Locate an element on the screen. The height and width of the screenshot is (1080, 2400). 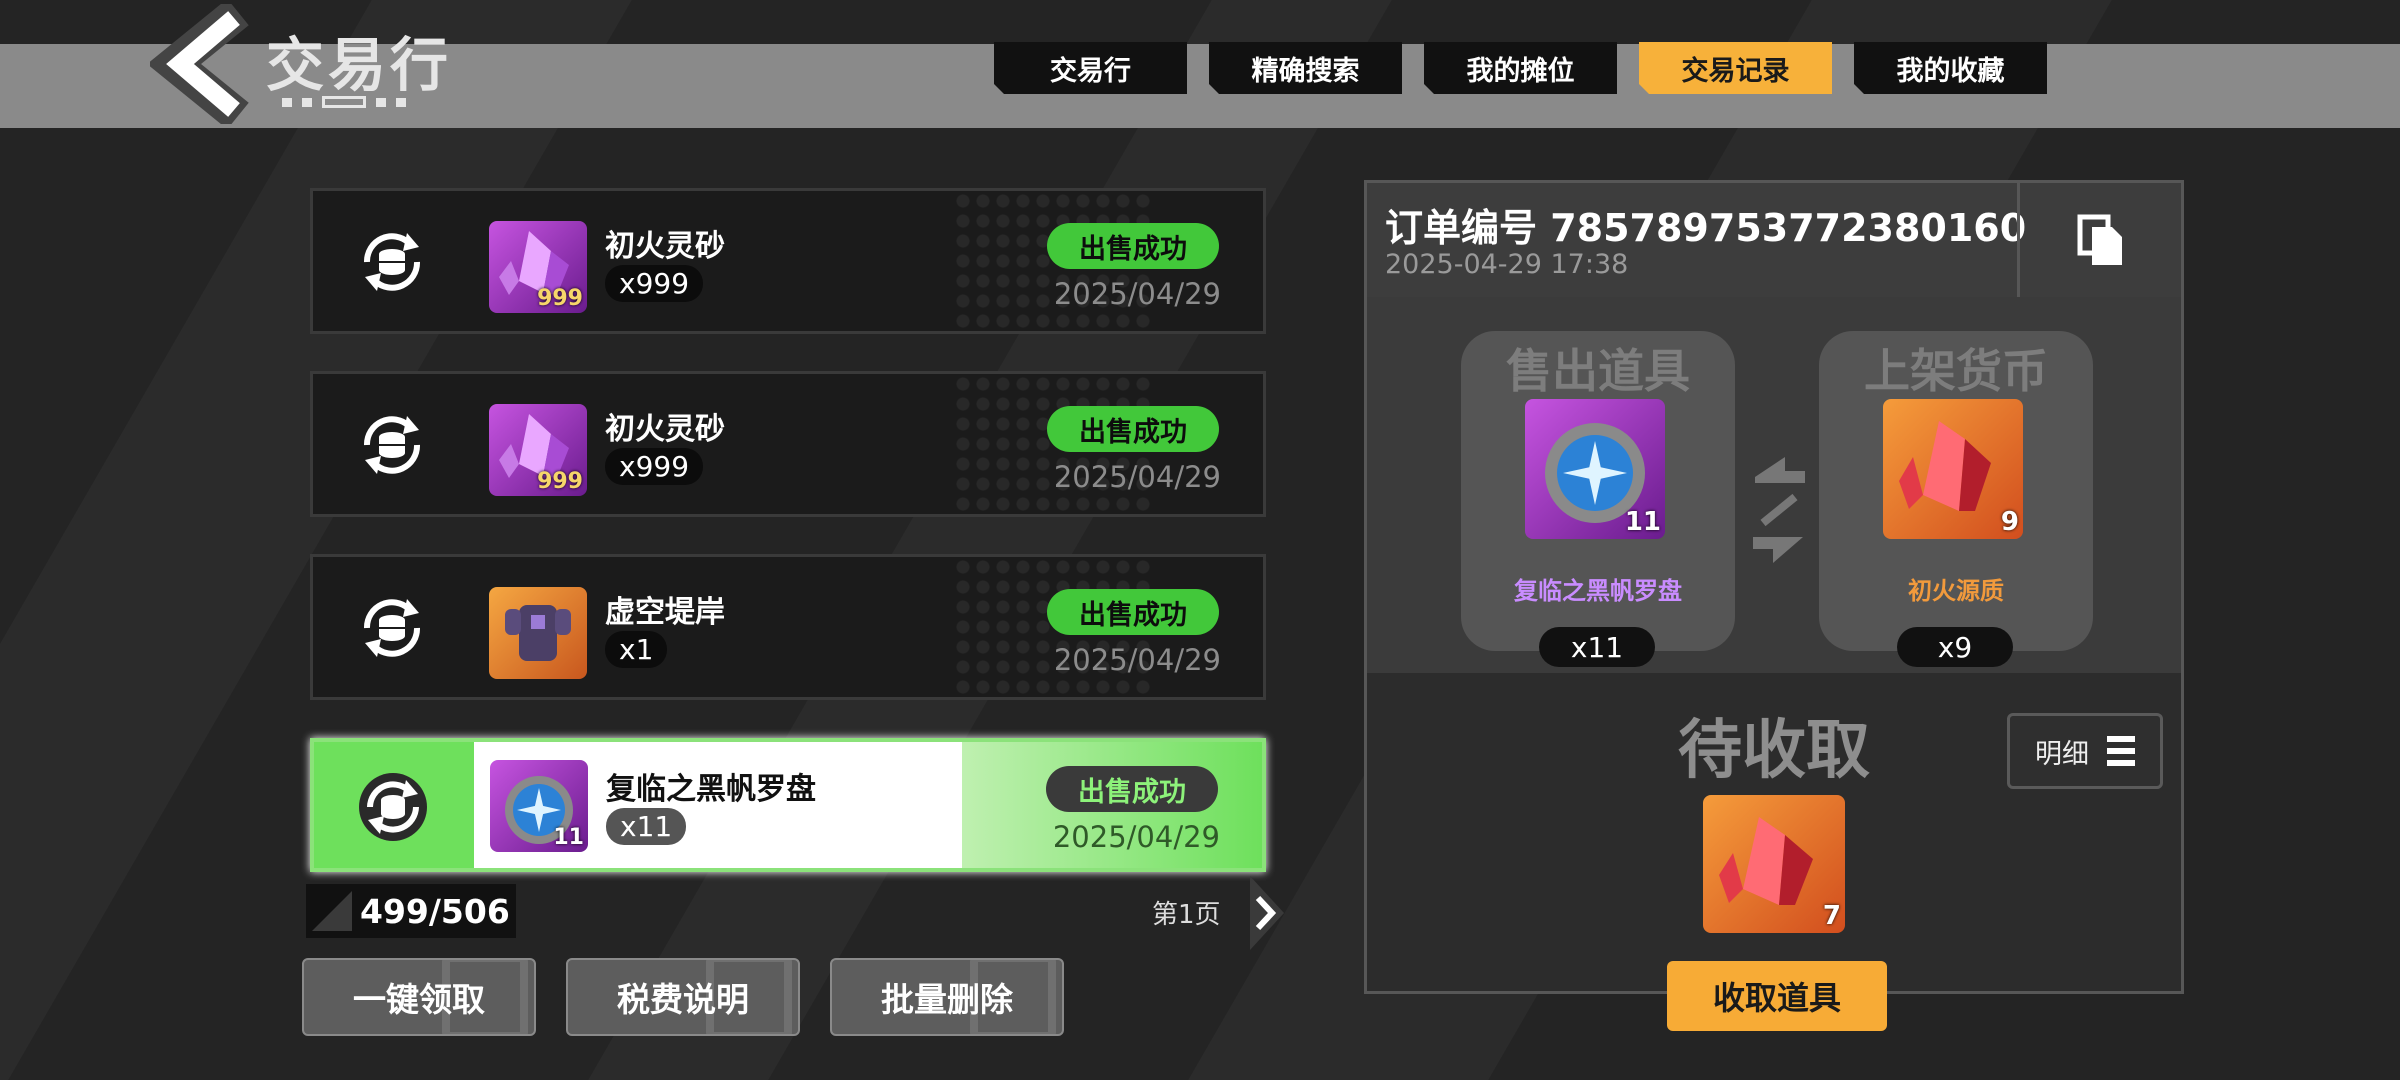
tab-exact-search: 精确搜索 is located at coordinates (1305, 68).